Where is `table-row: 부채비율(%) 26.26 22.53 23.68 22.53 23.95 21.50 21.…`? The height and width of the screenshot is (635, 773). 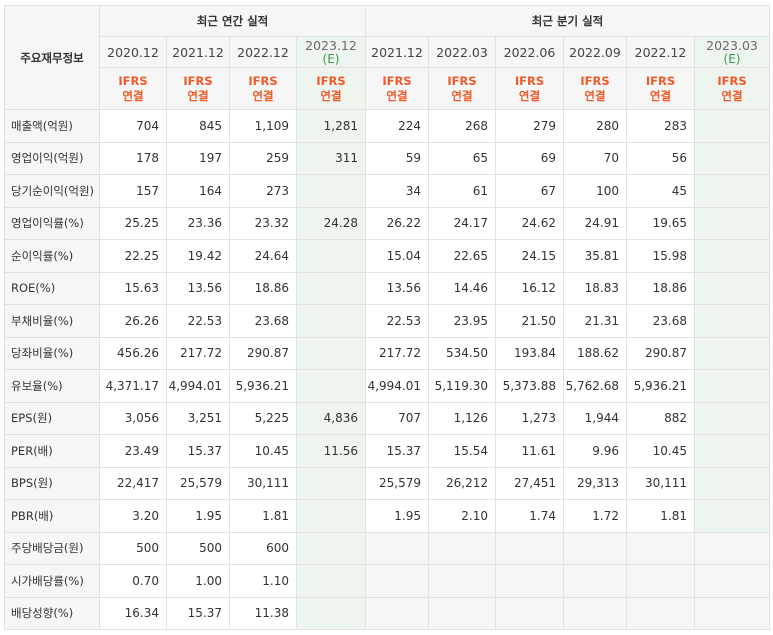 table-row: 부채비율(%) 26.26 22.53 23.68 22.53 23.95 21.50 21.… is located at coordinates (387, 321).